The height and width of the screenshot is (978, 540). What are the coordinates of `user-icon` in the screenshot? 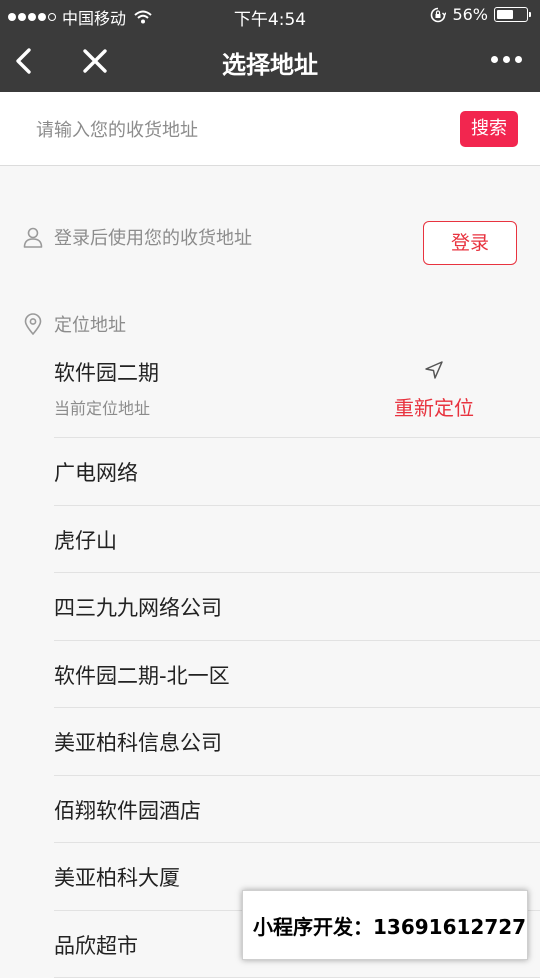 It's located at (33, 237).